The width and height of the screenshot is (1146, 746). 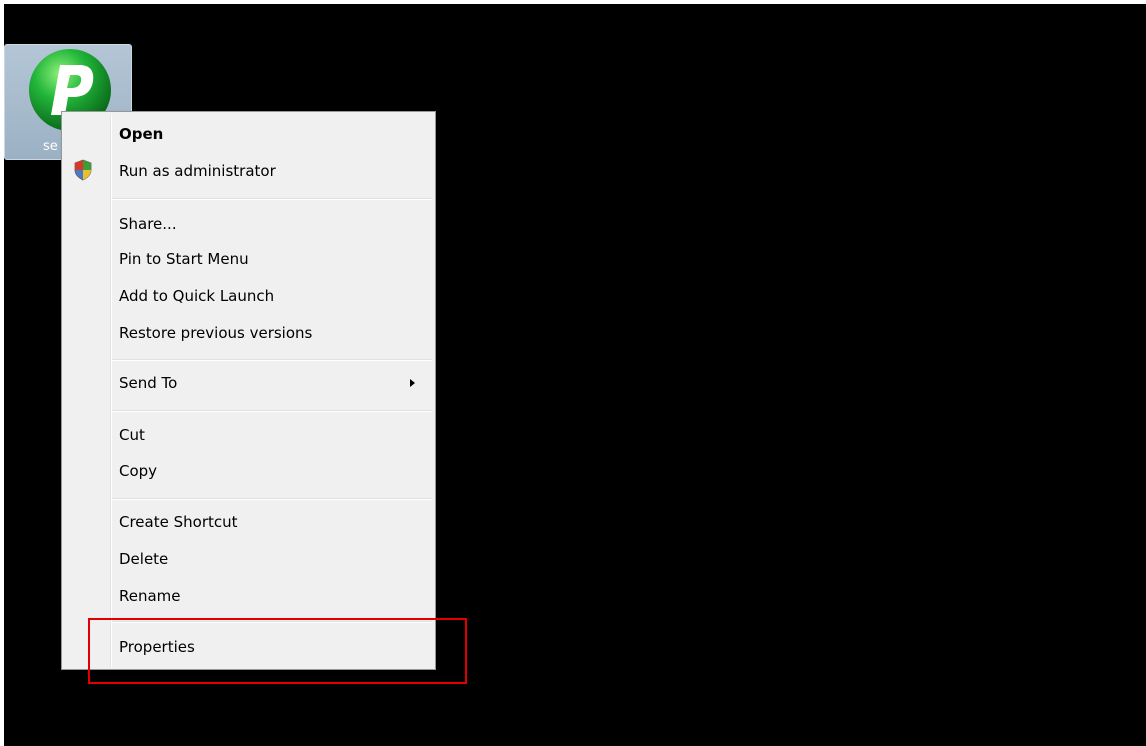 I want to click on submenu-arrow-icon, so click(x=412, y=383).